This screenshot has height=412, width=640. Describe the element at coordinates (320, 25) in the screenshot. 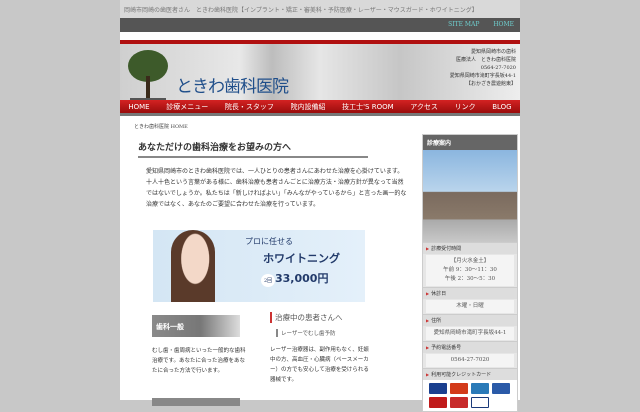

I see `utility-bar: SITE MAP HOME` at that location.